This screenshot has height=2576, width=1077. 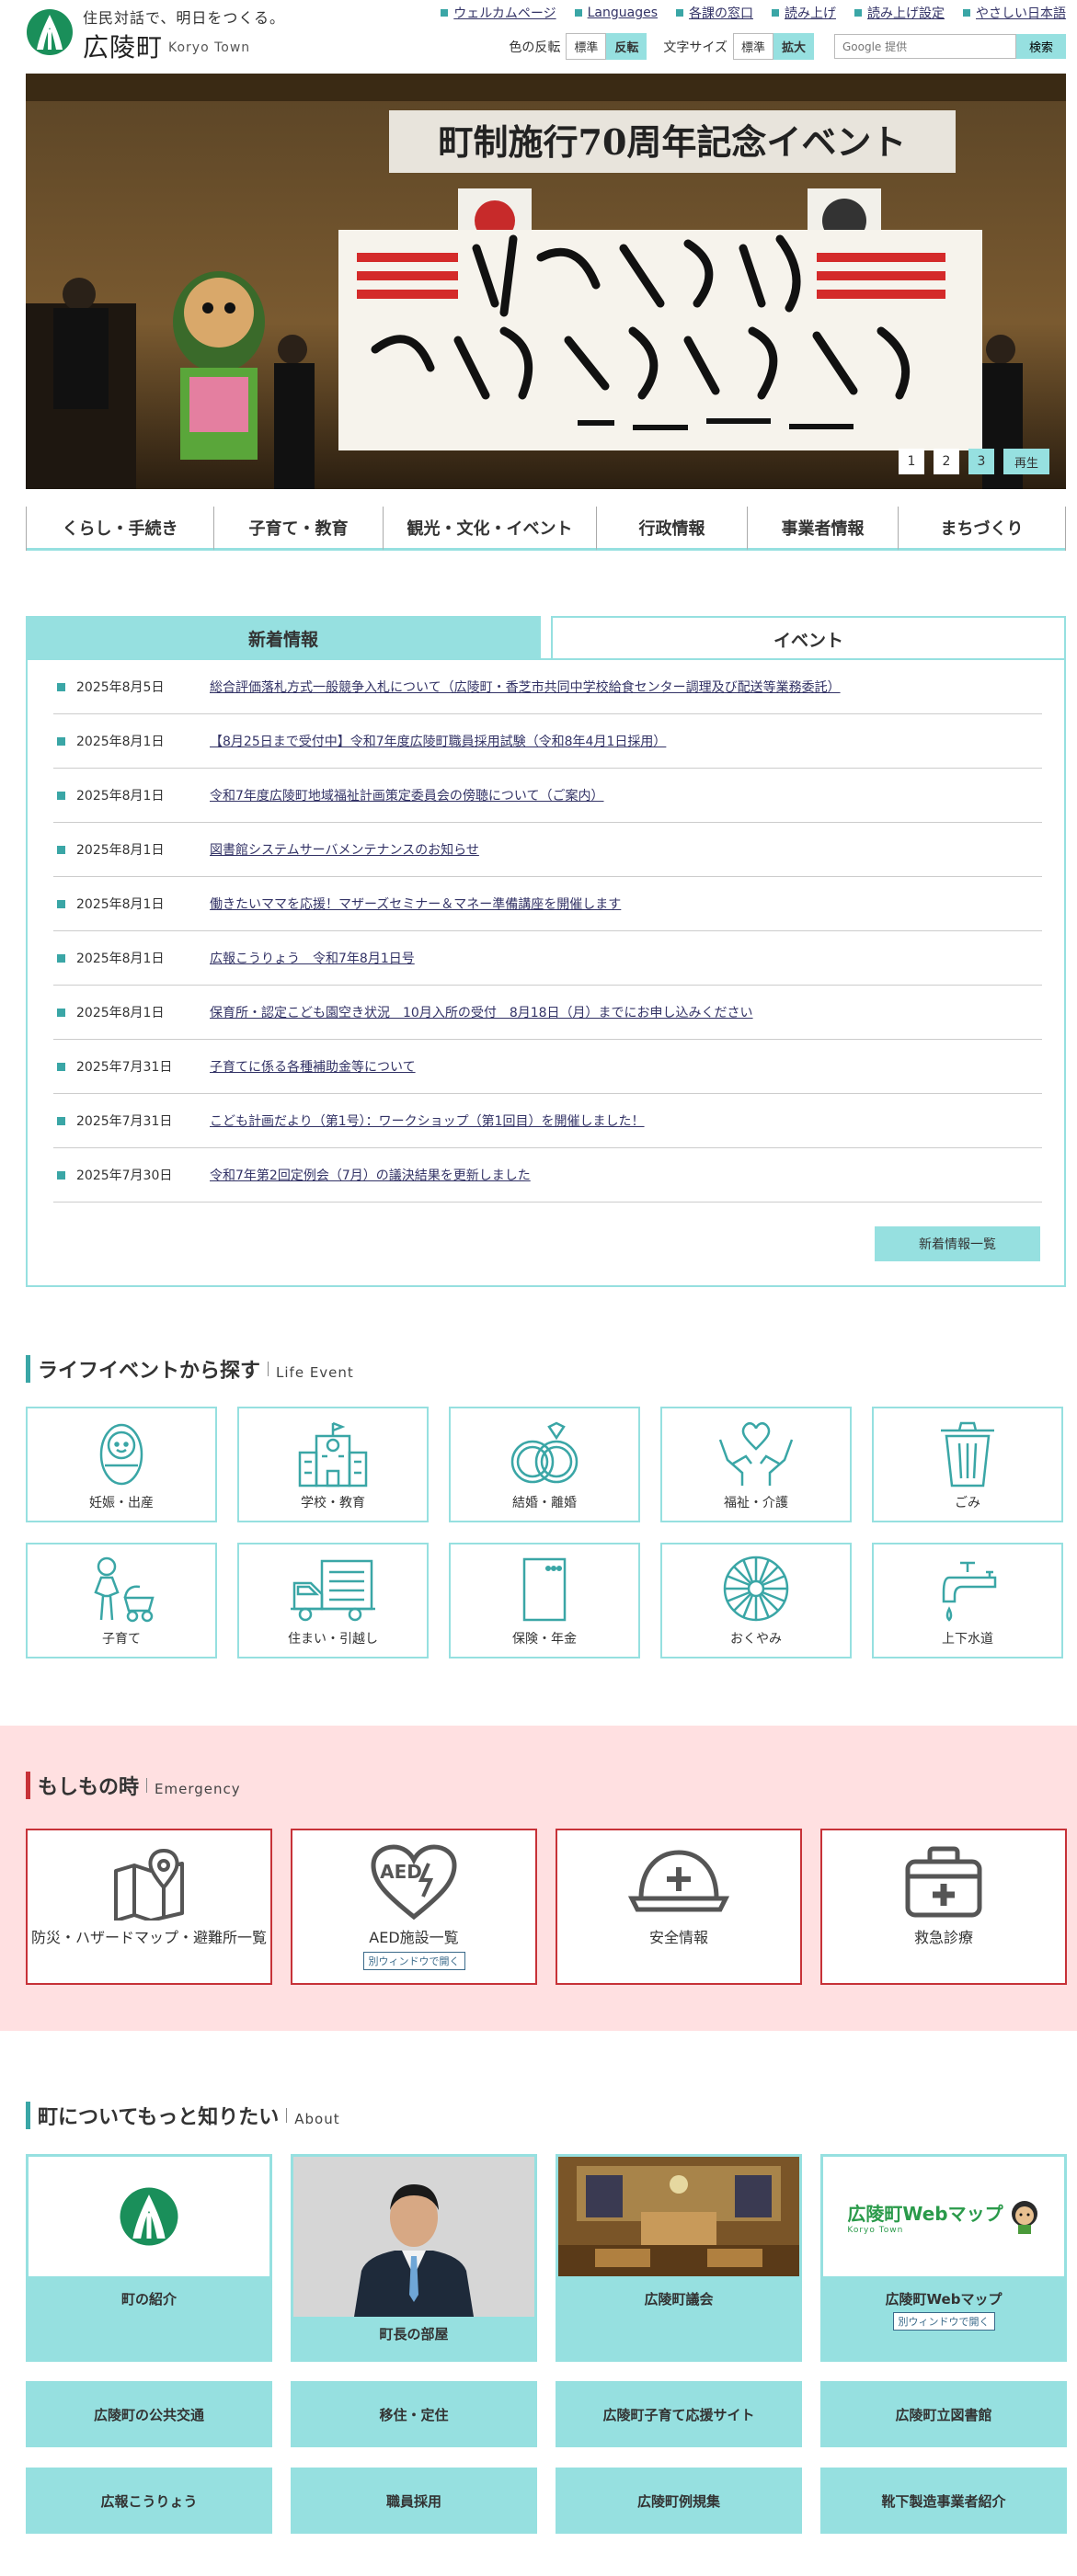 I want to click on news-title-link: こども計画だより（第1号）：ワークショップ（第1回目）を開催しました！, so click(x=427, y=1120).